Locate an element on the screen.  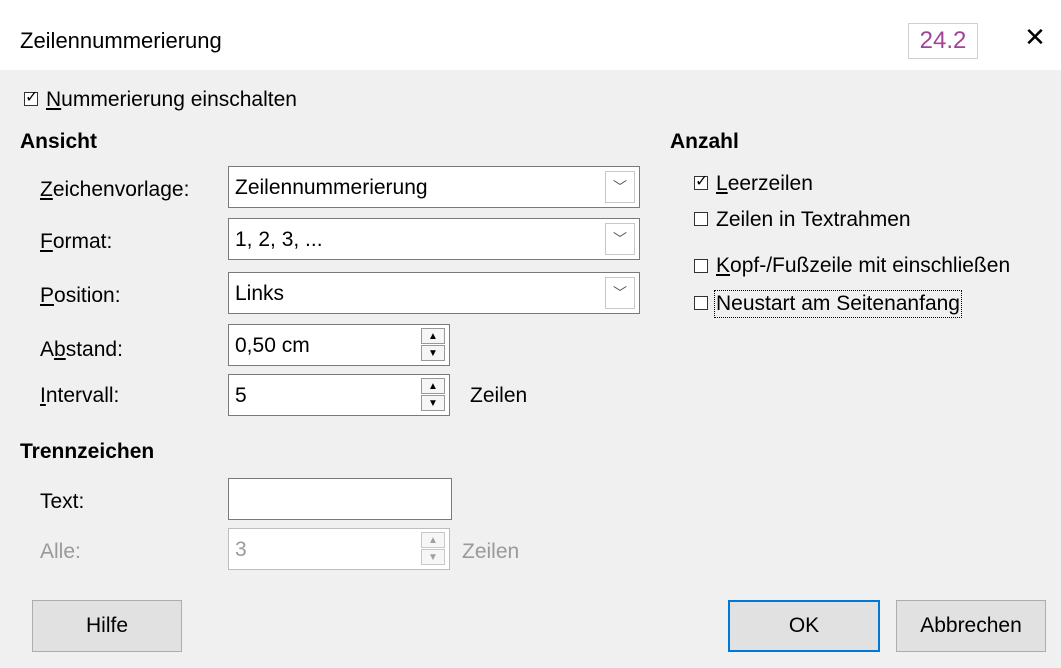
interval-label: Intervall: is located at coordinates (80, 395).